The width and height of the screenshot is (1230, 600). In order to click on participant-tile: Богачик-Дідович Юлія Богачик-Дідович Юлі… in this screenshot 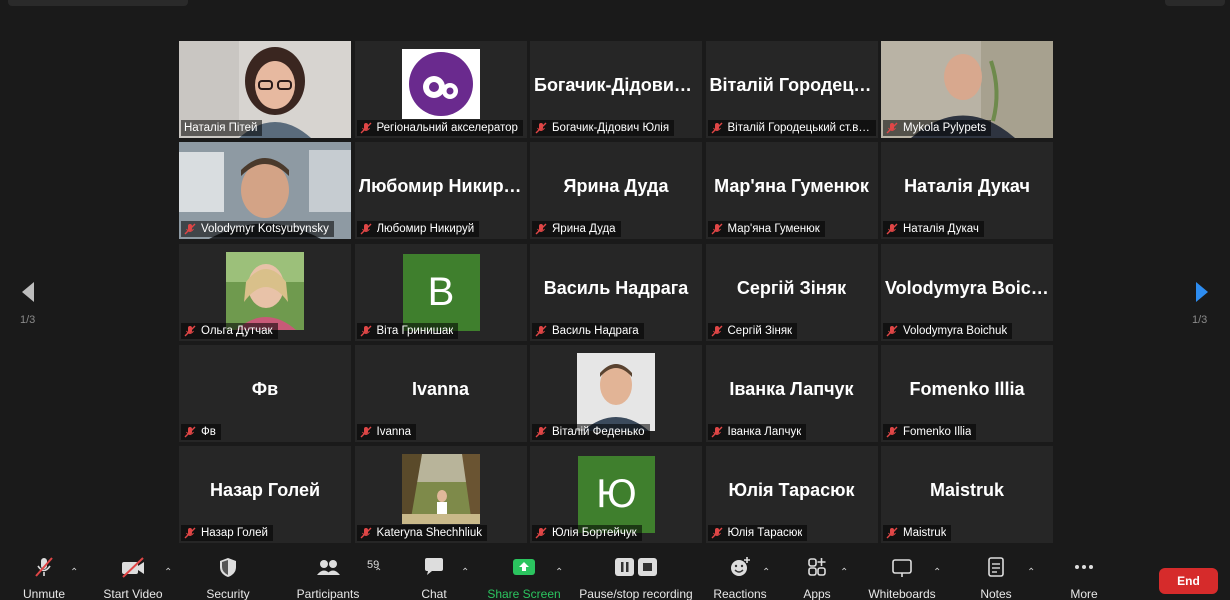, I will do `click(616, 89)`.